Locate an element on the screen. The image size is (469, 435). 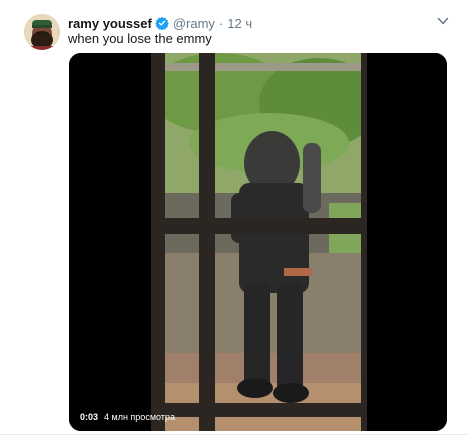
tweet-timestamp: 12 ч is located at coordinates (239, 23).